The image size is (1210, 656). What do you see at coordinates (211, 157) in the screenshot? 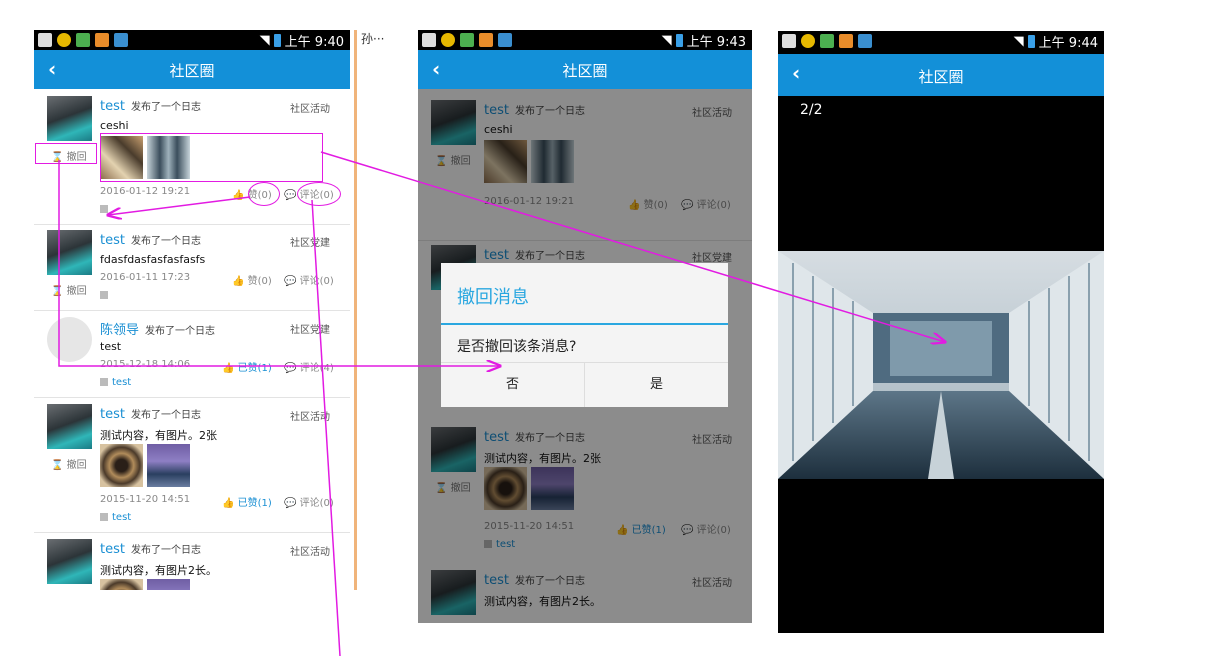
I see `highlight-images` at bounding box center [211, 157].